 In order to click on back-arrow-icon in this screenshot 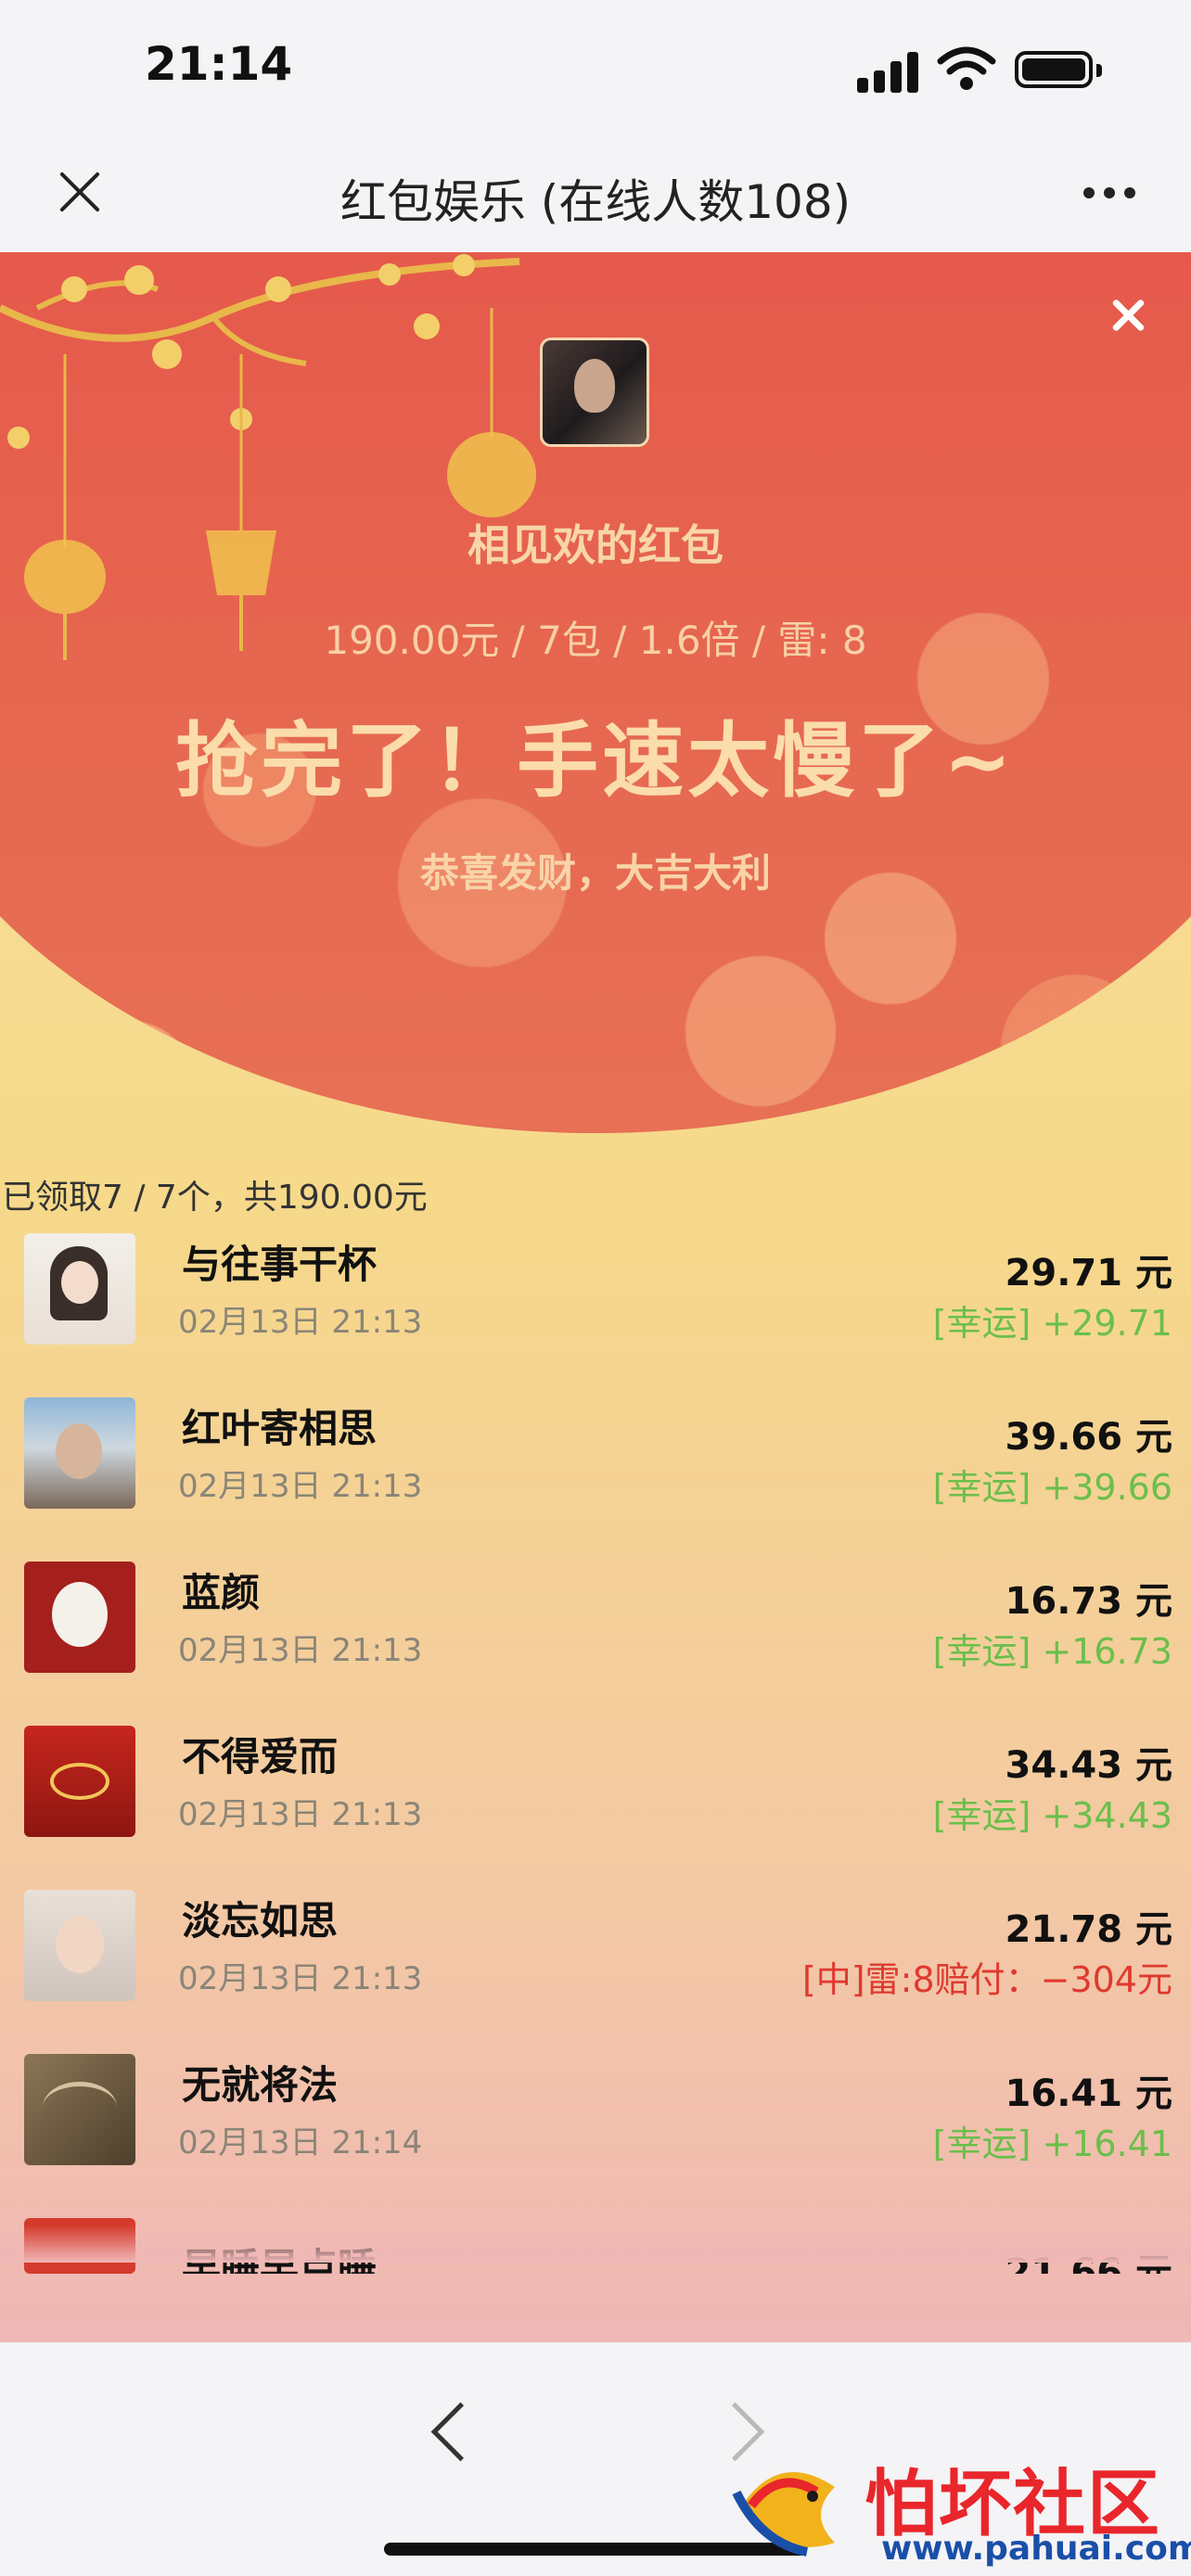, I will do `click(460, 2432)`.